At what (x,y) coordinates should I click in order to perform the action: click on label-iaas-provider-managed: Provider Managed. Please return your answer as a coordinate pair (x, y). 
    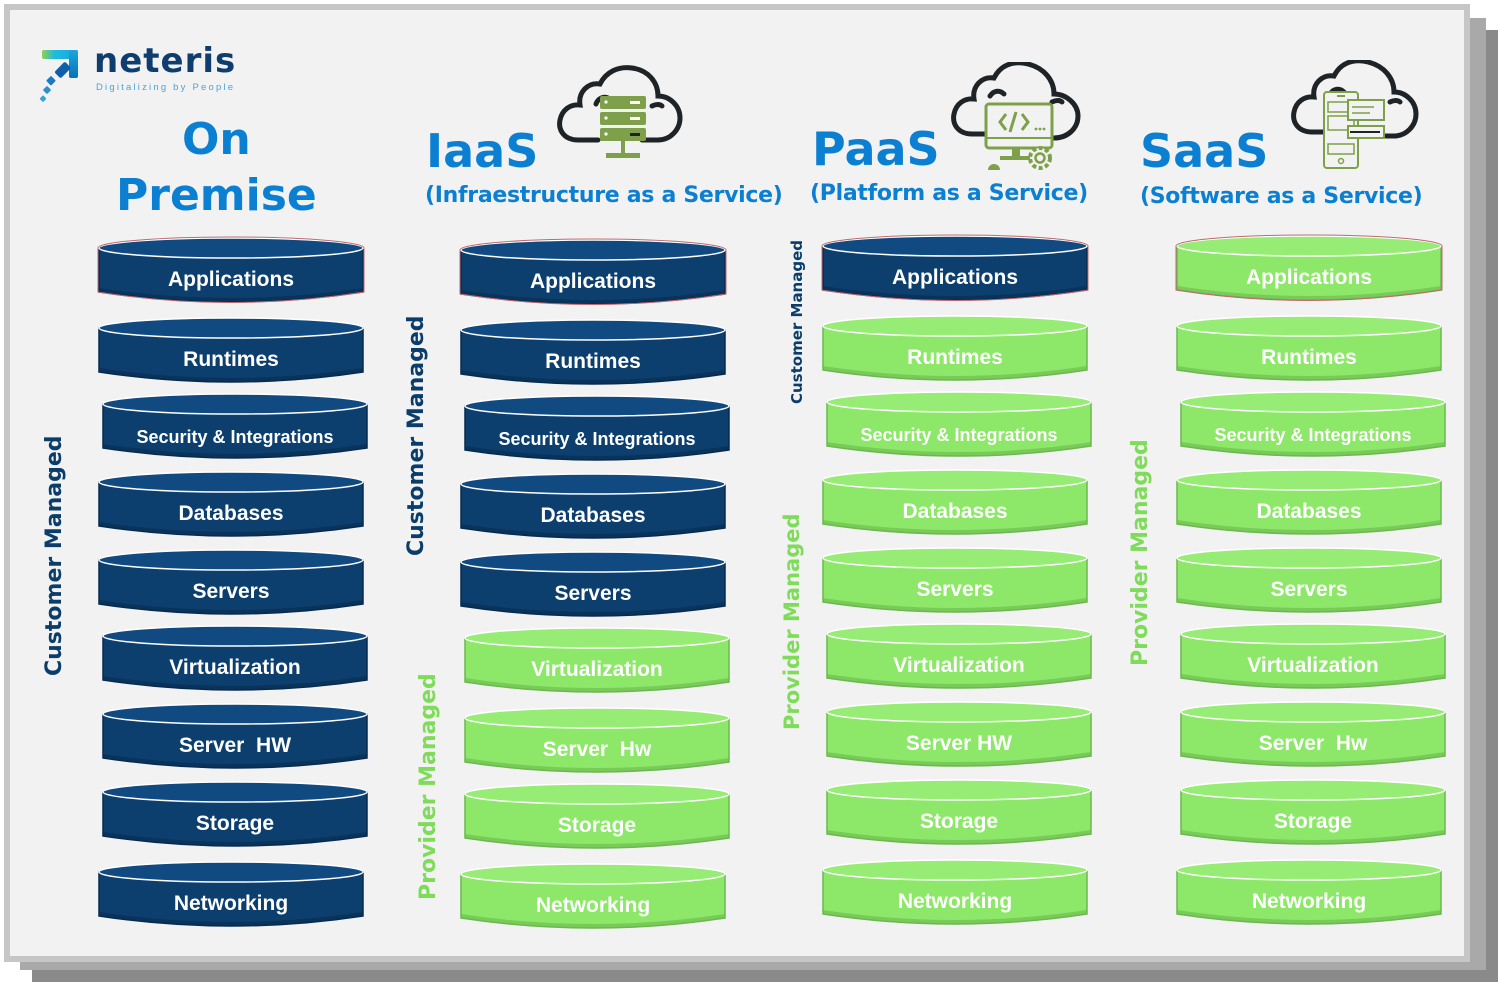
    Looking at the image, I should click on (428, 786).